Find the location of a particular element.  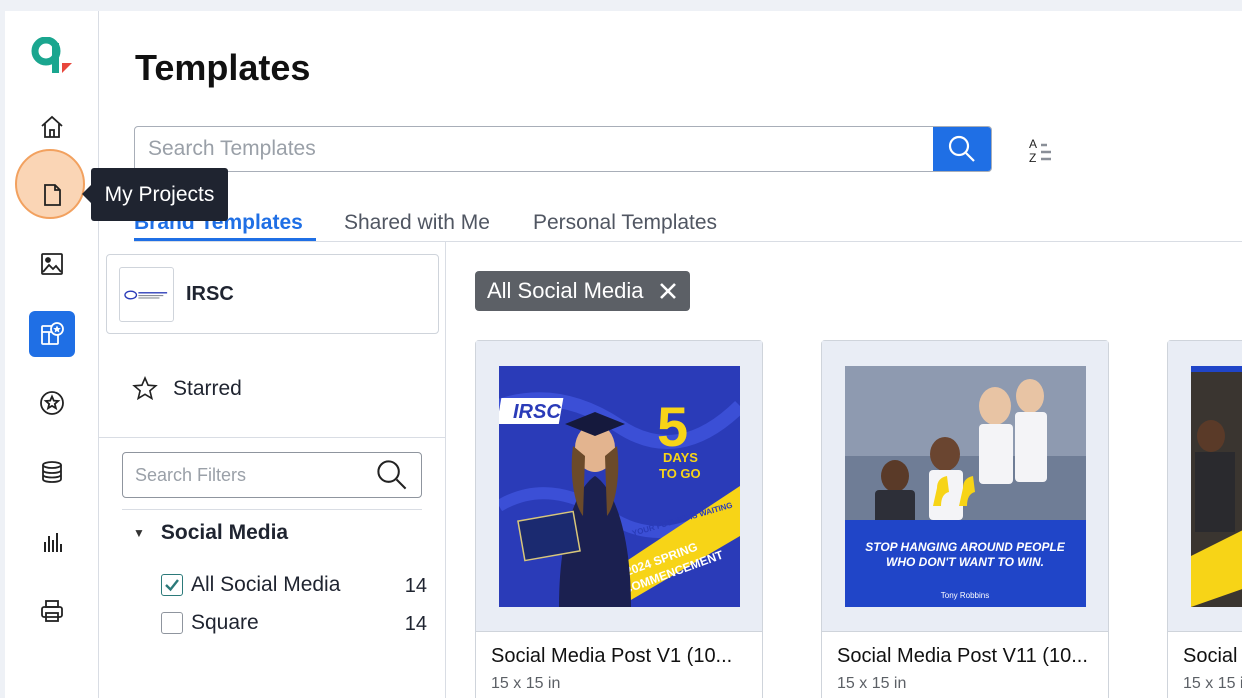

close-icon is located at coordinates (668, 291).